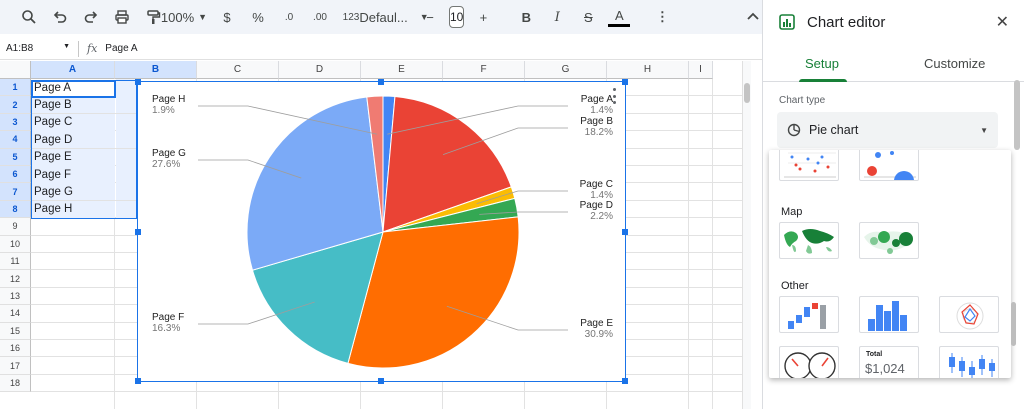  Describe the element at coordinates (625, 232) in the screenshot. I see `resize-handle-r` at that location.